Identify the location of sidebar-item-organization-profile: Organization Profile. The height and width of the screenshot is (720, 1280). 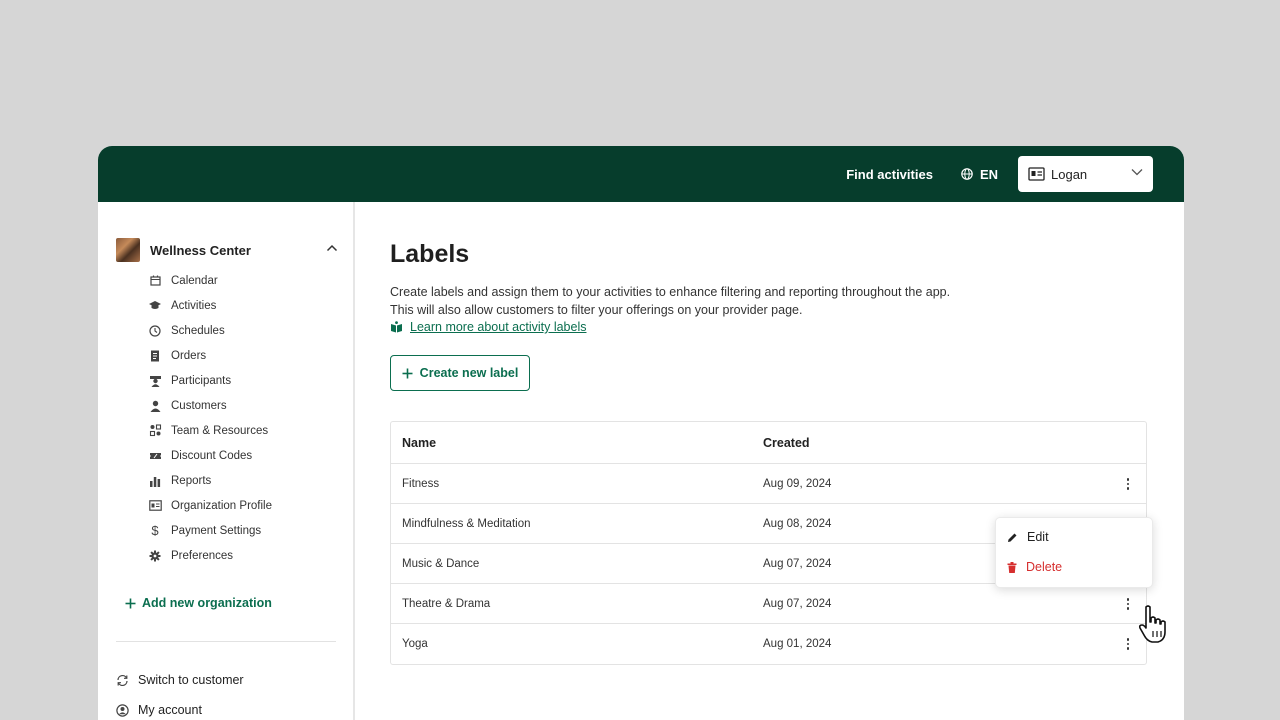
(210, 505).